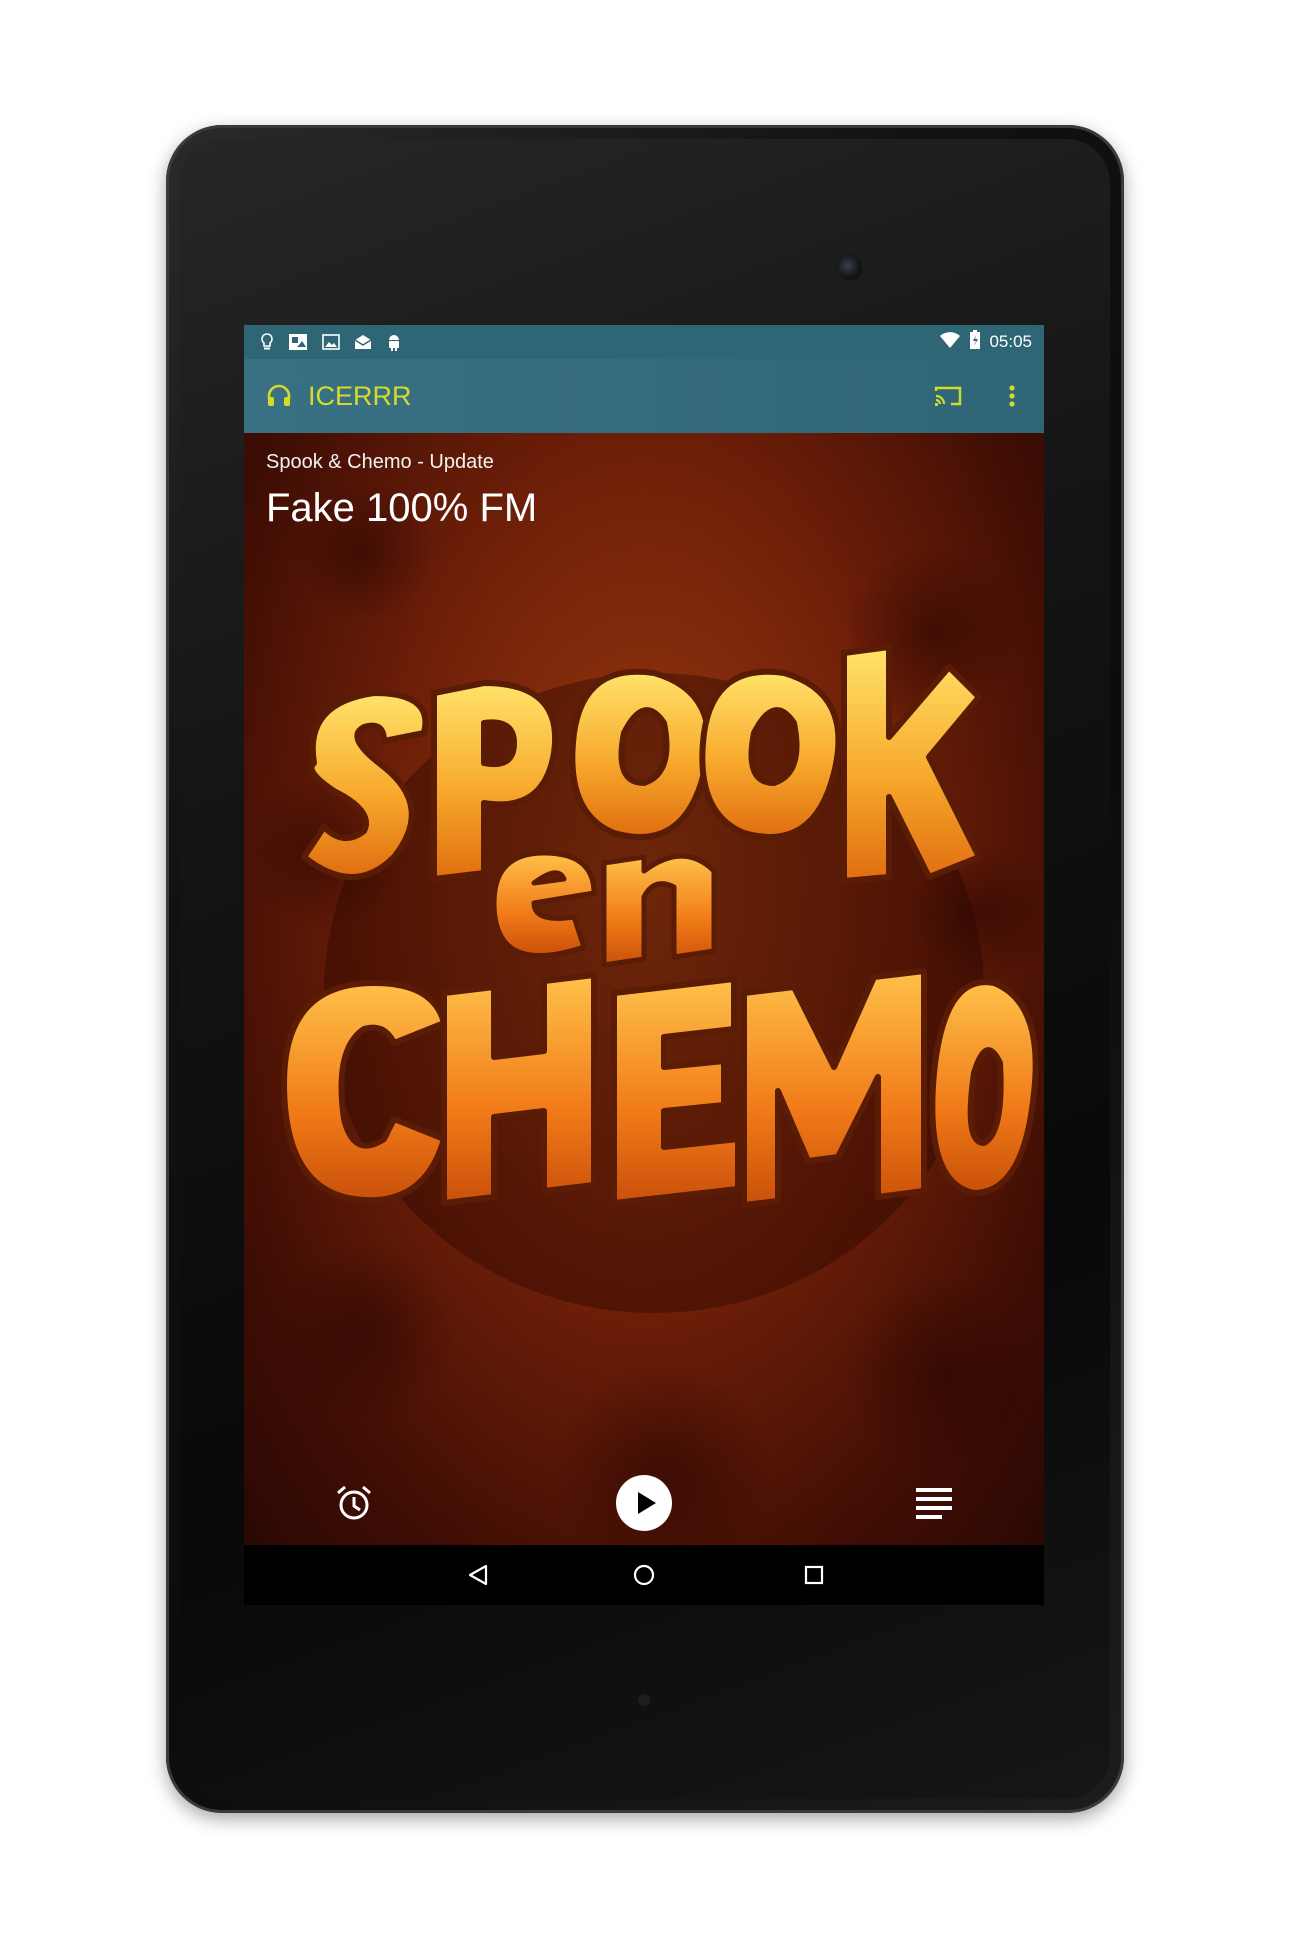  What do you see at coordinates (279, 396) in the screenshot?
I see `headphones-icon` at bounding box center [279, 396].